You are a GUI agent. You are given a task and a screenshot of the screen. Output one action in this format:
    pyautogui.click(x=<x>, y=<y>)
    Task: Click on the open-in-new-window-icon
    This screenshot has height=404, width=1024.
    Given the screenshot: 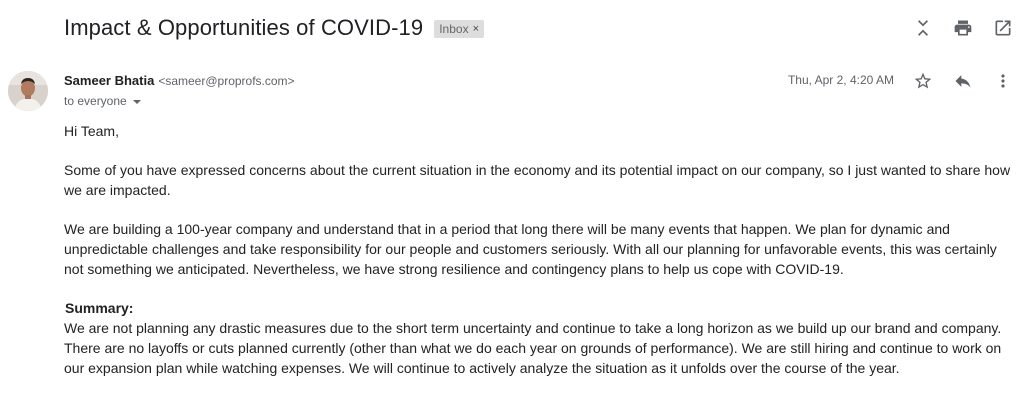 What is the action you would take?
    pyautogui.click(x=1003, y=28)
    